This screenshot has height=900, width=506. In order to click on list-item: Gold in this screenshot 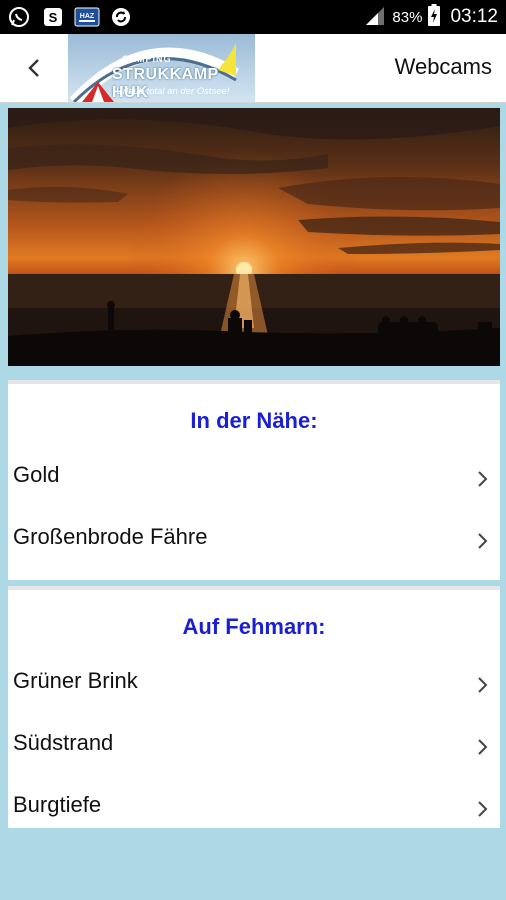, I will do `click(254, 479)`.